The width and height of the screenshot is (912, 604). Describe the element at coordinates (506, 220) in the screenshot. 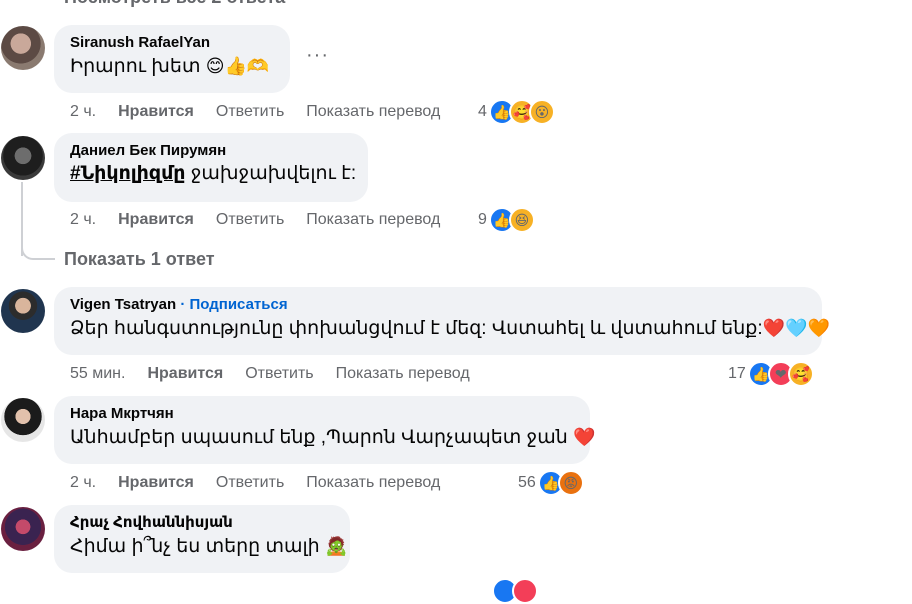

I see `reactions-summary: 9 👍 😆` at that location.